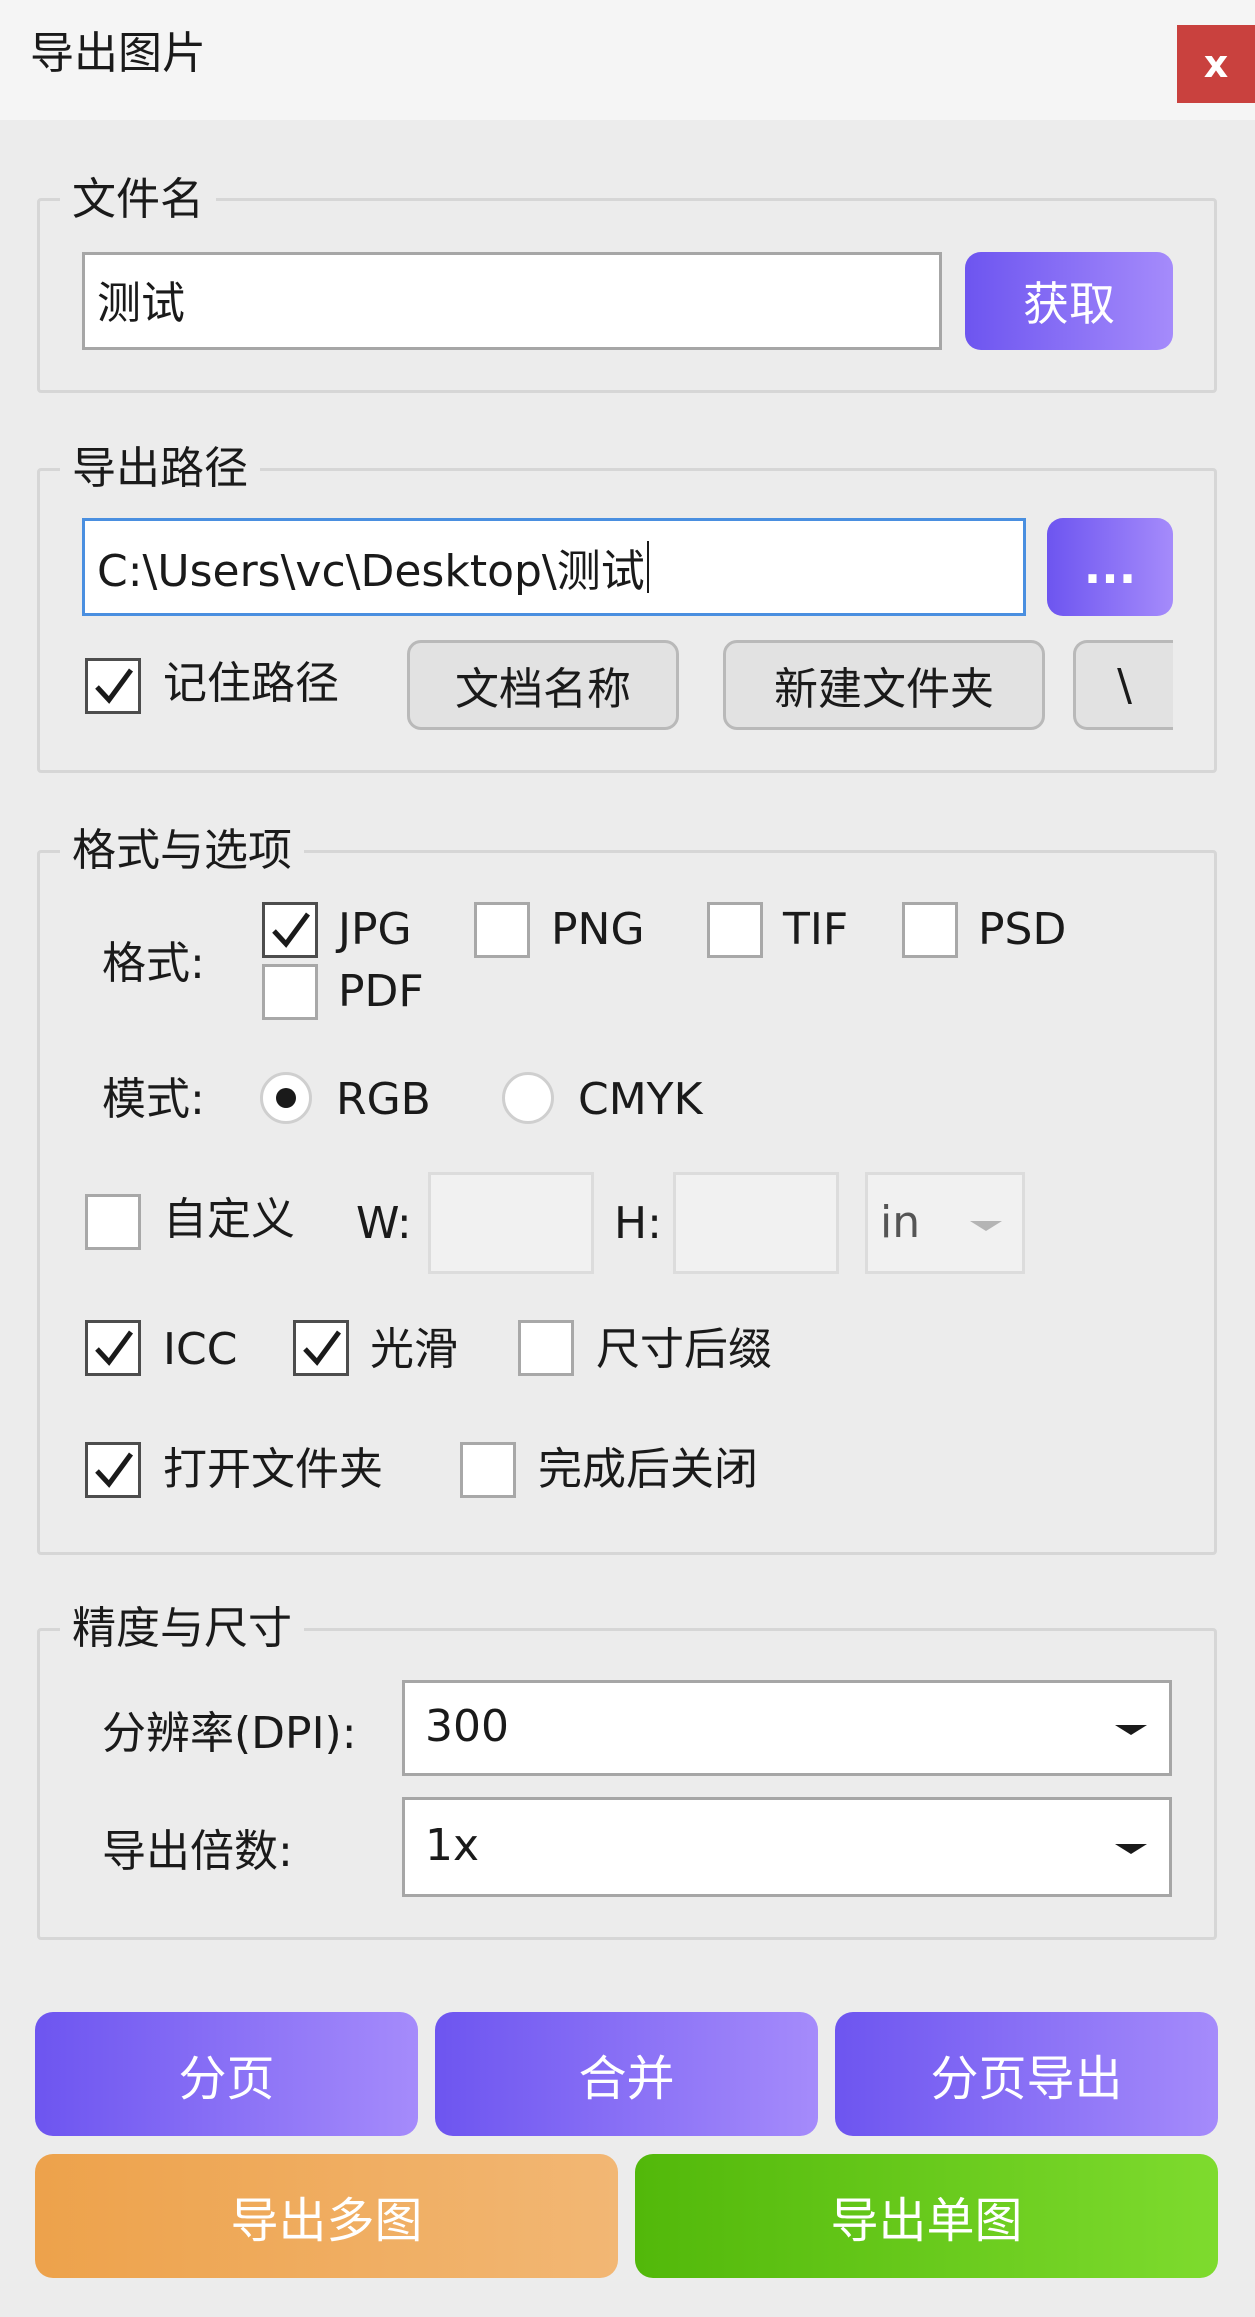 This screenshot has width=1255, height=2317. Describe the element at coordinates (226, 2079) in the screenshot. I see `paging-button-label: 分页` at that location.